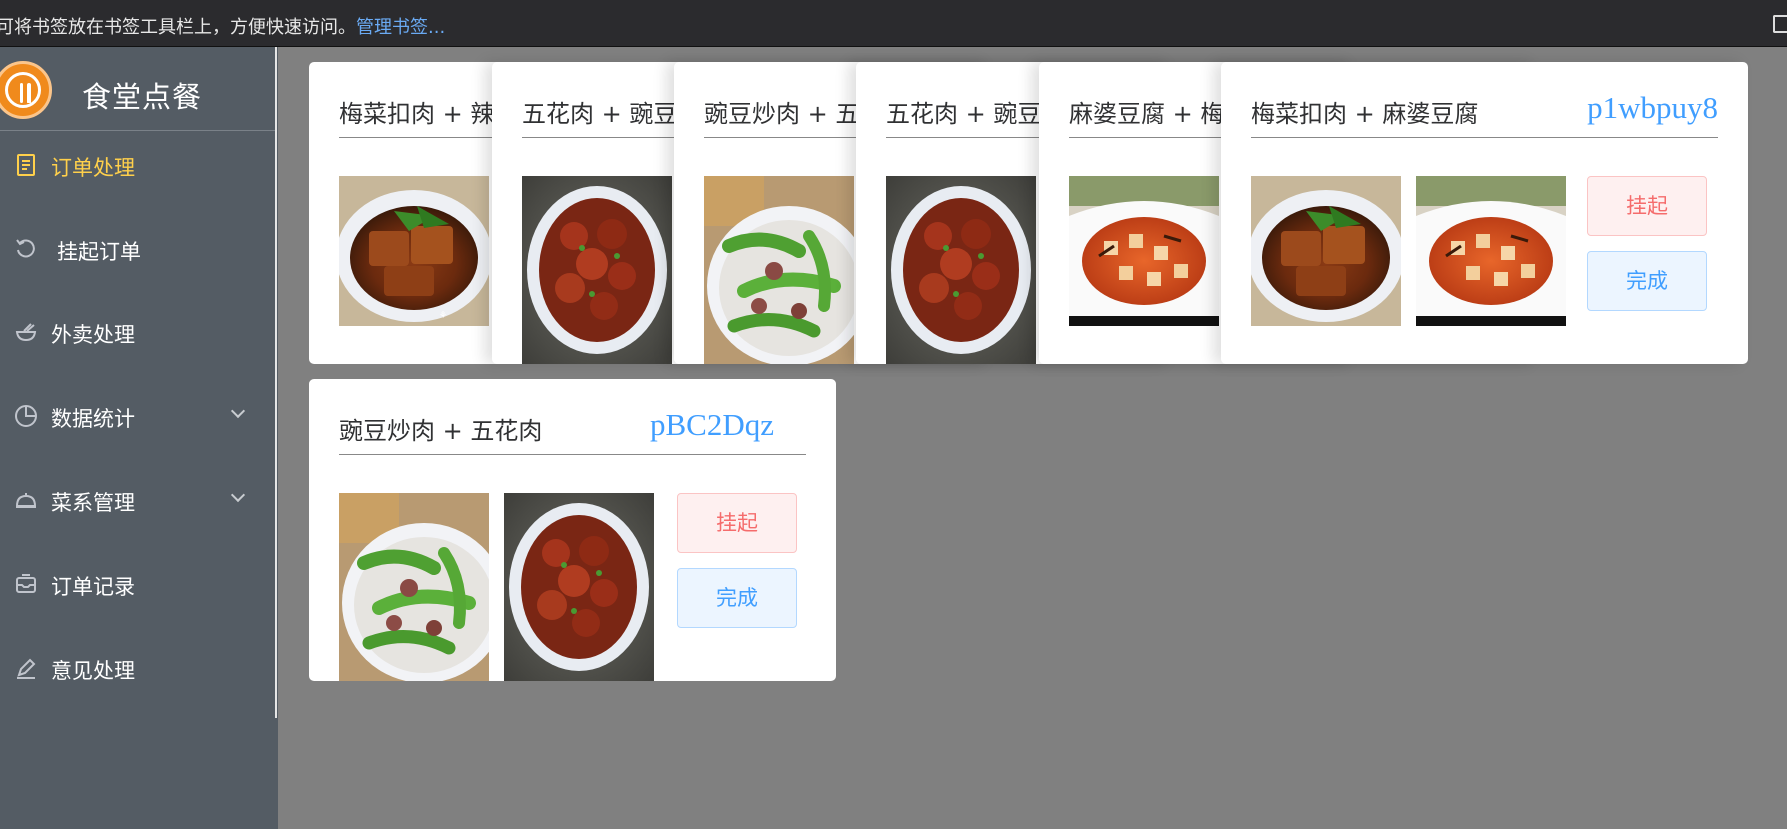  I want to click on order-card: 豌豆炒肉 + 五花肉 pBC2Dqz 挂起 完成, so click(572, 530).